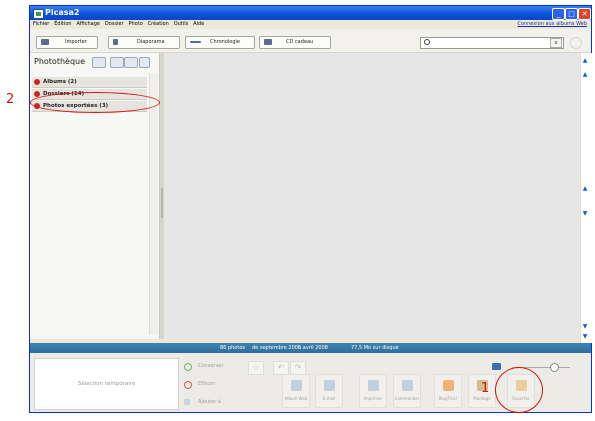 This screenshot has height=421, width=595. I want to click on collage-label: Montage, so click(482, 398).